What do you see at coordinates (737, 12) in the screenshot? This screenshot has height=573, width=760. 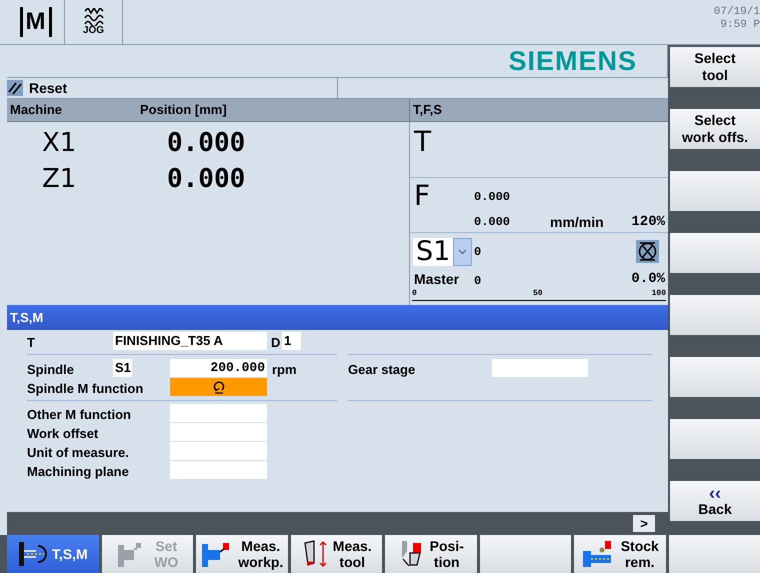 I see `date-text: 07/19/1` at bounding box center [737, 12].